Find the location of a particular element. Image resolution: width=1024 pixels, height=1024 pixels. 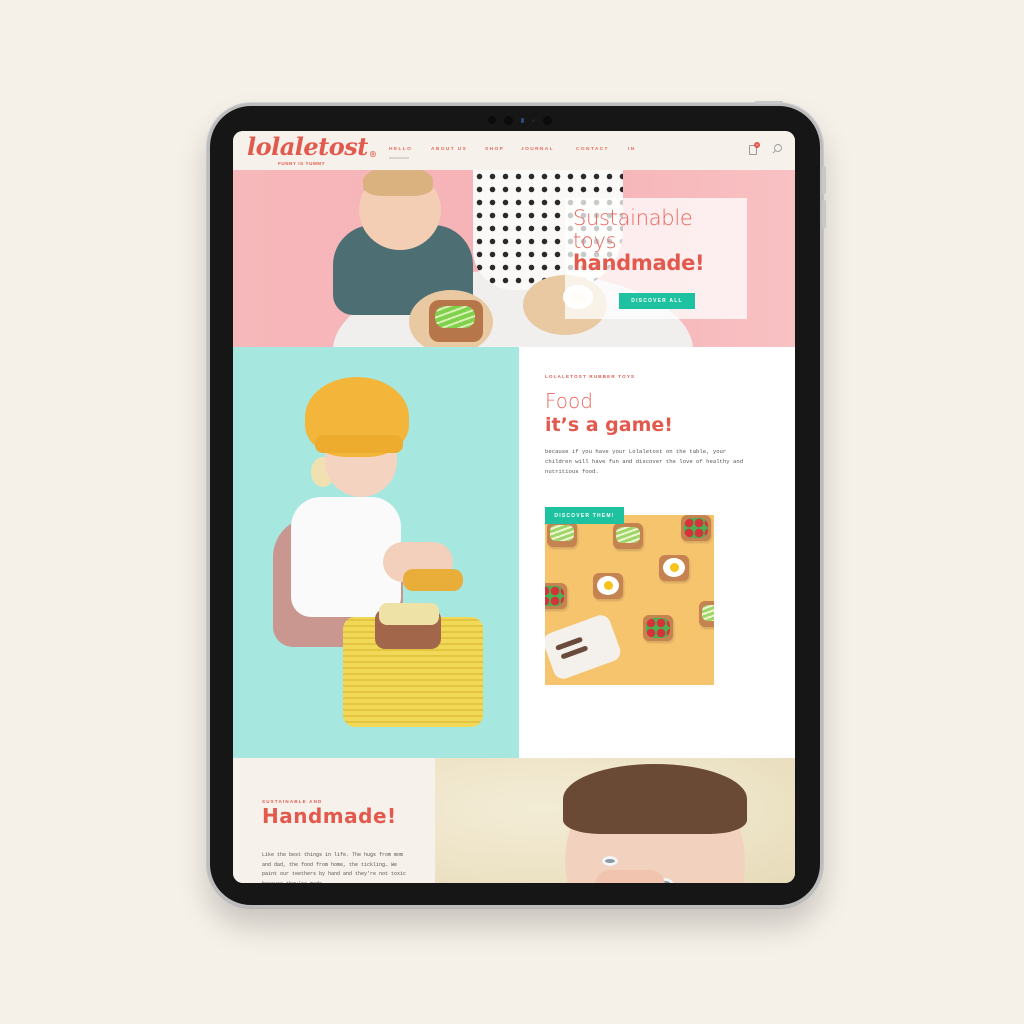

volume-up-button is located at coordinates (824, 180).